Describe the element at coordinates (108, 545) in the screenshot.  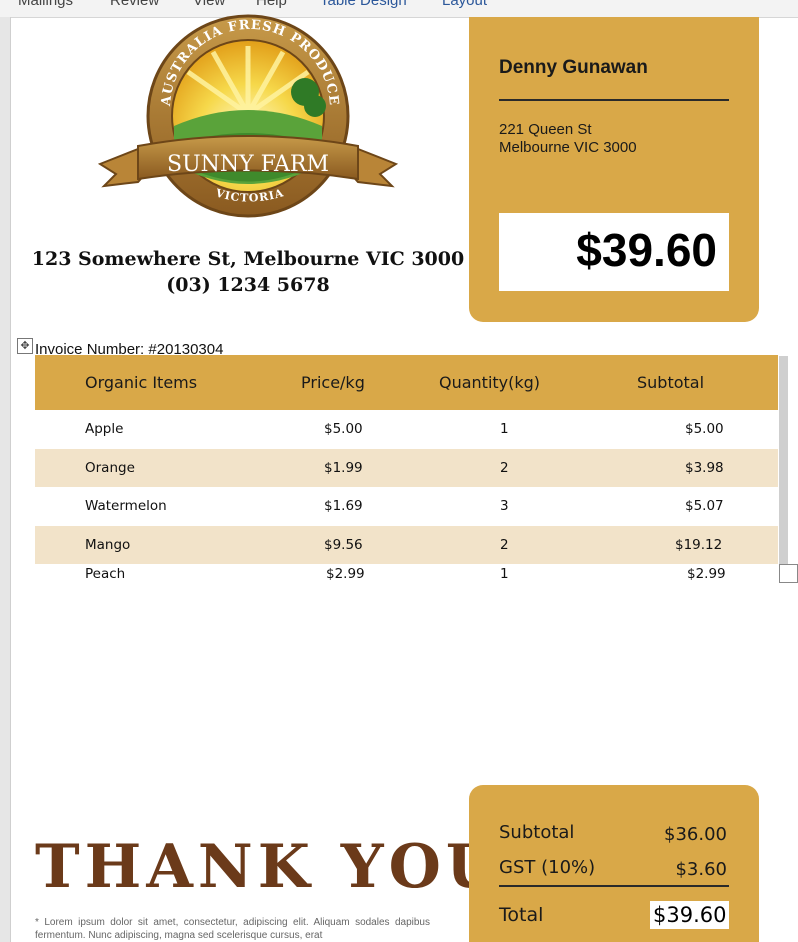
I see `item-cell: Mango` at that location.